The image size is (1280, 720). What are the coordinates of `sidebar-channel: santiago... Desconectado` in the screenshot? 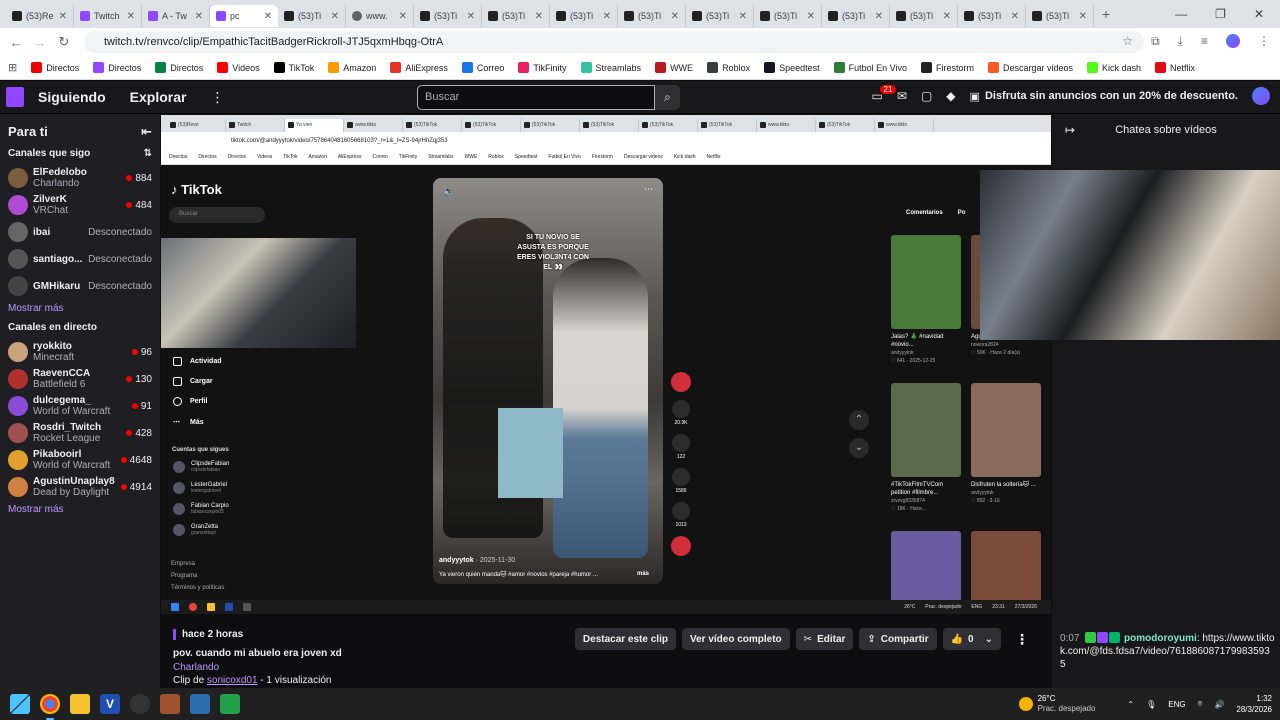 It's located at (80, 259).